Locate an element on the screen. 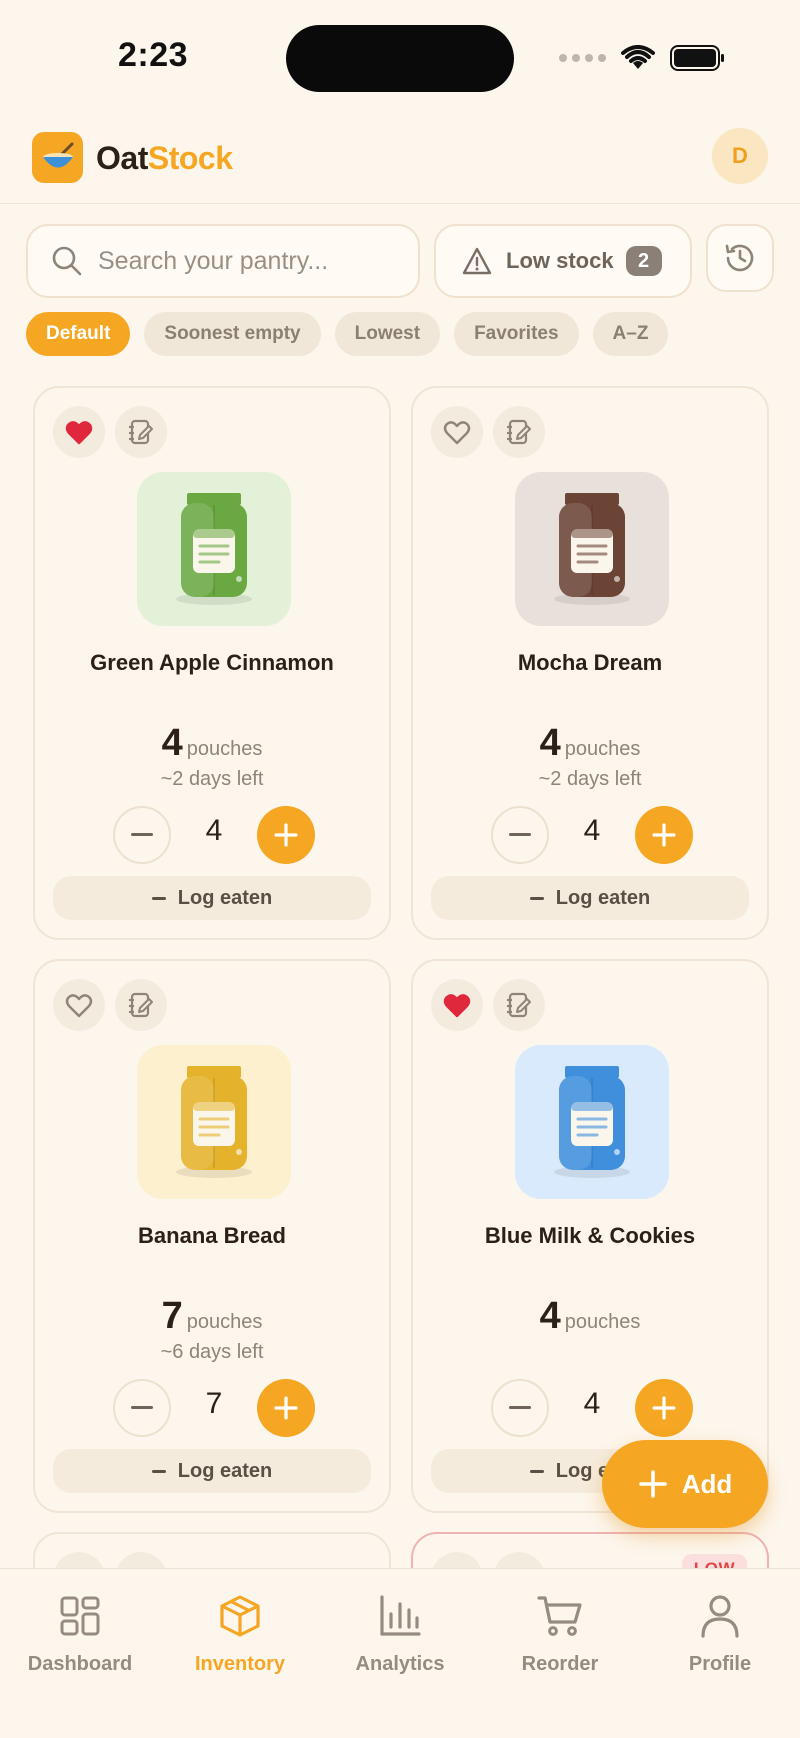  chip-a-z: A–Z is located at coordinates (630, 334).